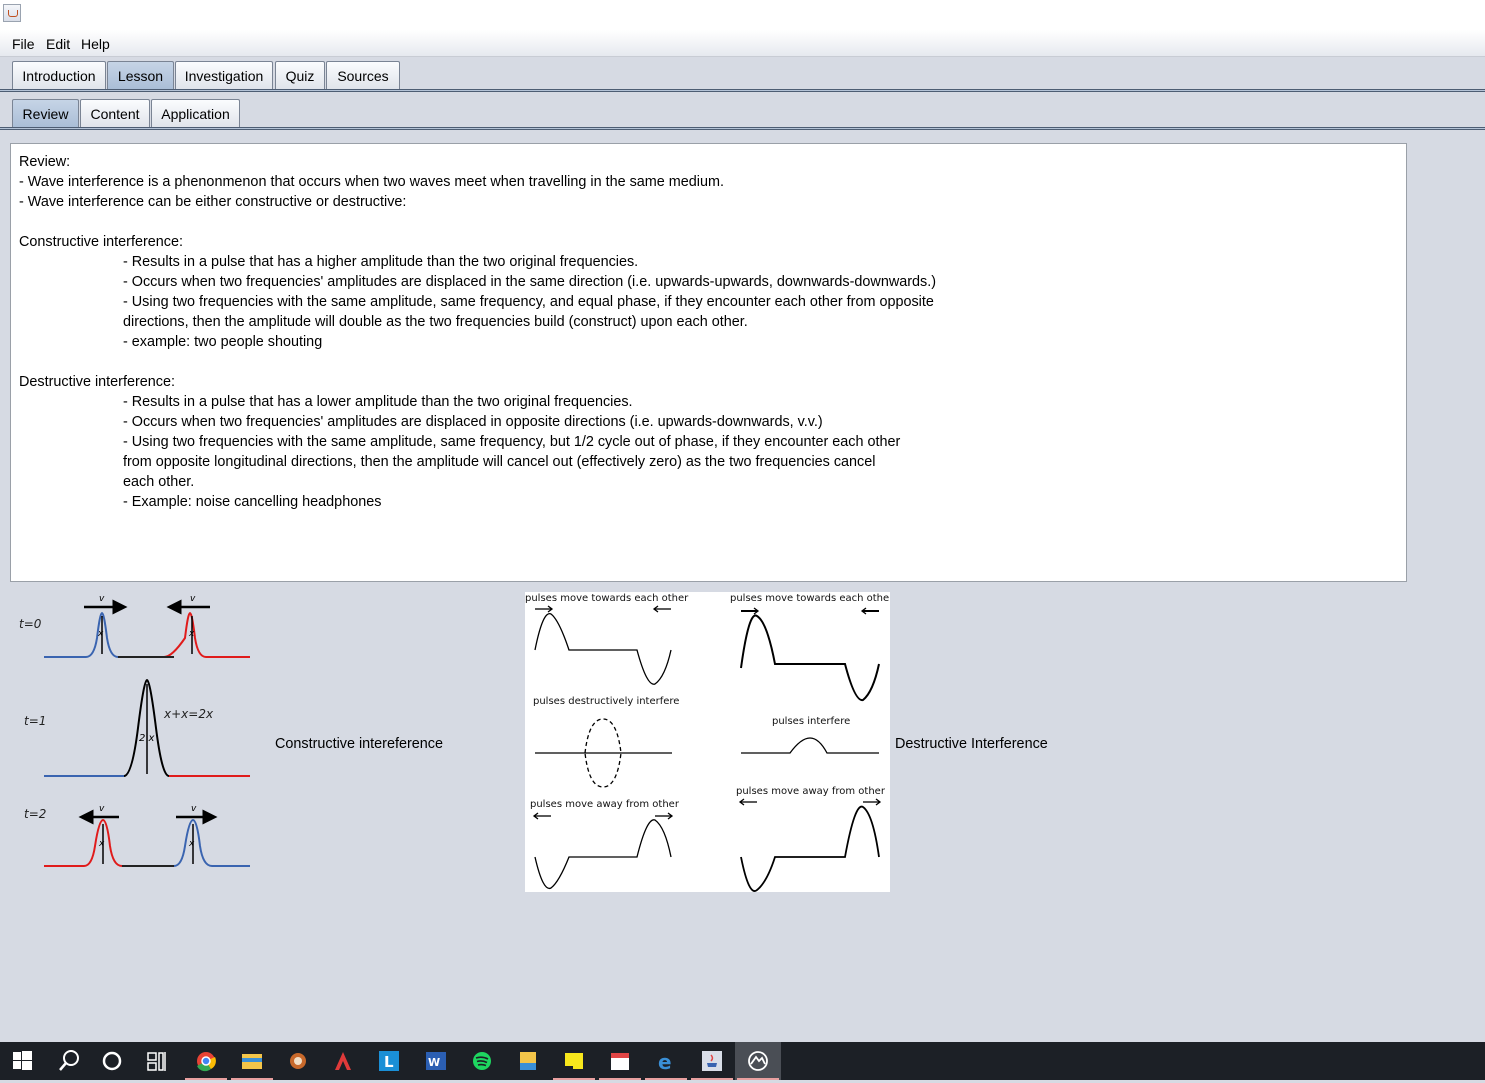 The width and height of the screenshot is (1485, 1083). I want to click on tab-sources: Sources, so click(363, 75).